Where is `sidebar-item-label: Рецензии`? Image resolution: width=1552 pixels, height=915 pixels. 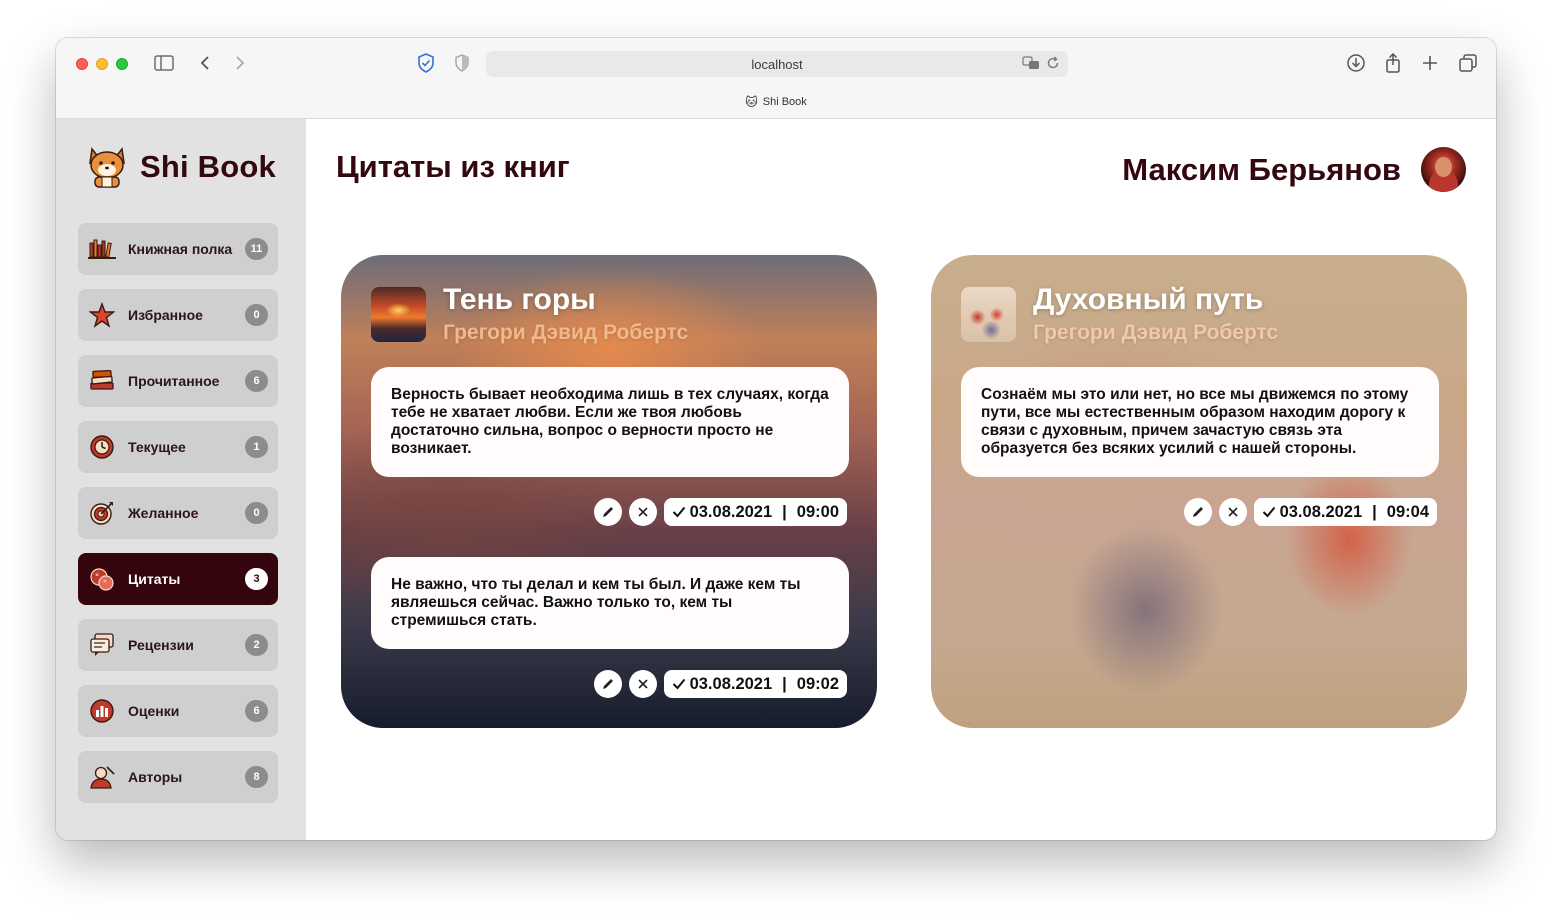 sidebar-item-label: Рецензии is located at coordinates (161, 645).